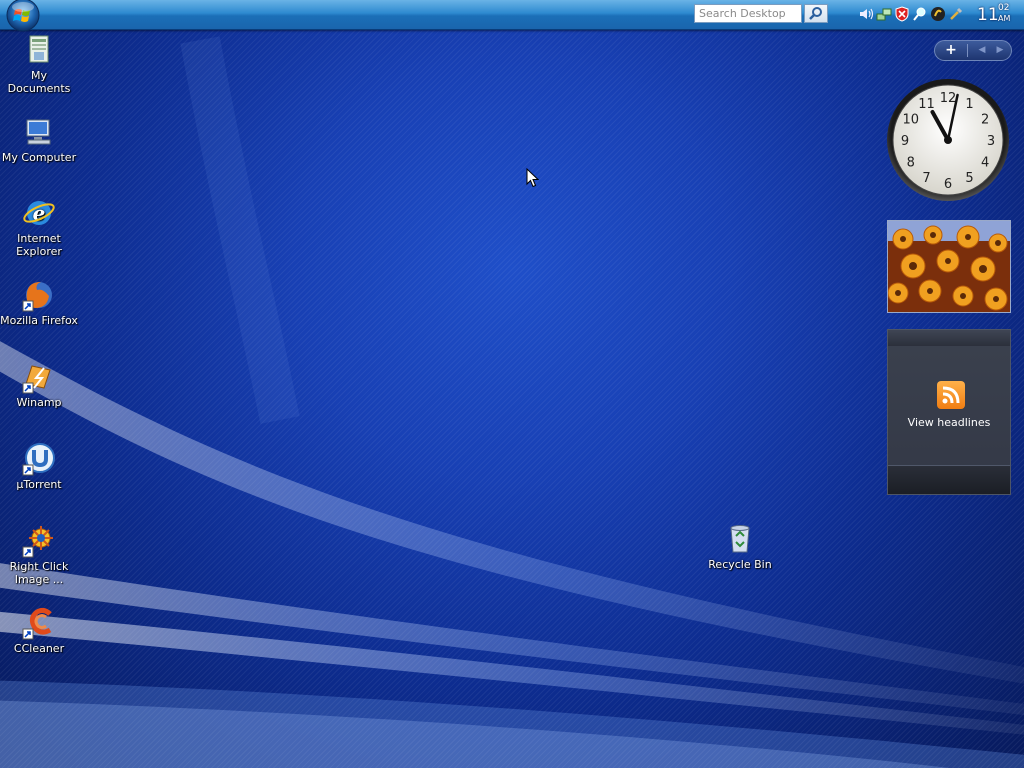 The width and height of the screenshot is (1024, 768). What do you see at coordinates (969, 104) in the screenshot?
I see `clock-numeral: 1` at bounding box center [969, 104].